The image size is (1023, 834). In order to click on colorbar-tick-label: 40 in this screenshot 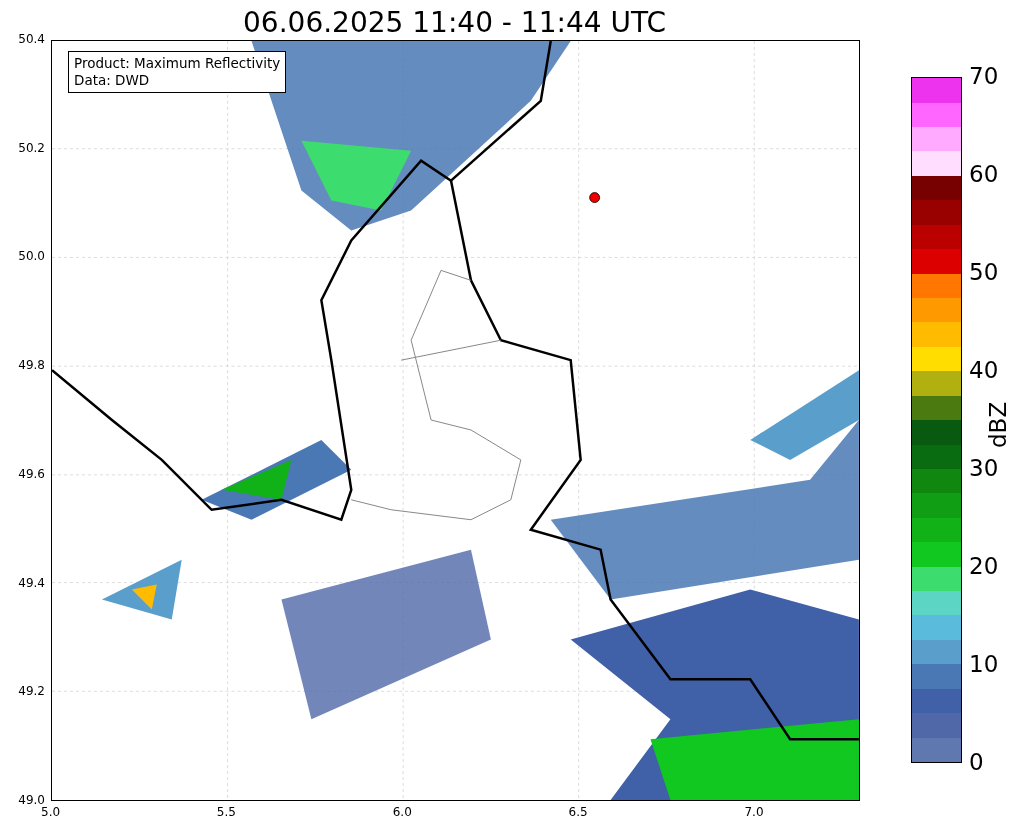, I will do `click(984, 370)`.